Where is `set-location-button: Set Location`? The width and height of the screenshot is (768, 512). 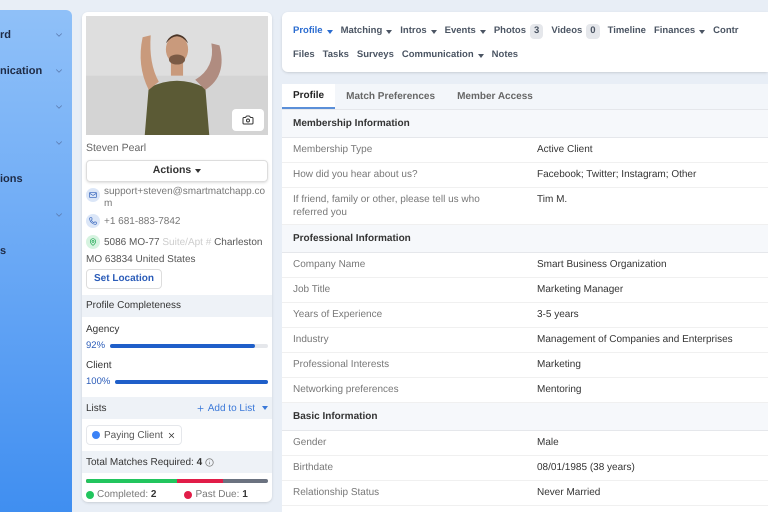
set-location-button: Set Location is located at coordinates (124, 278).